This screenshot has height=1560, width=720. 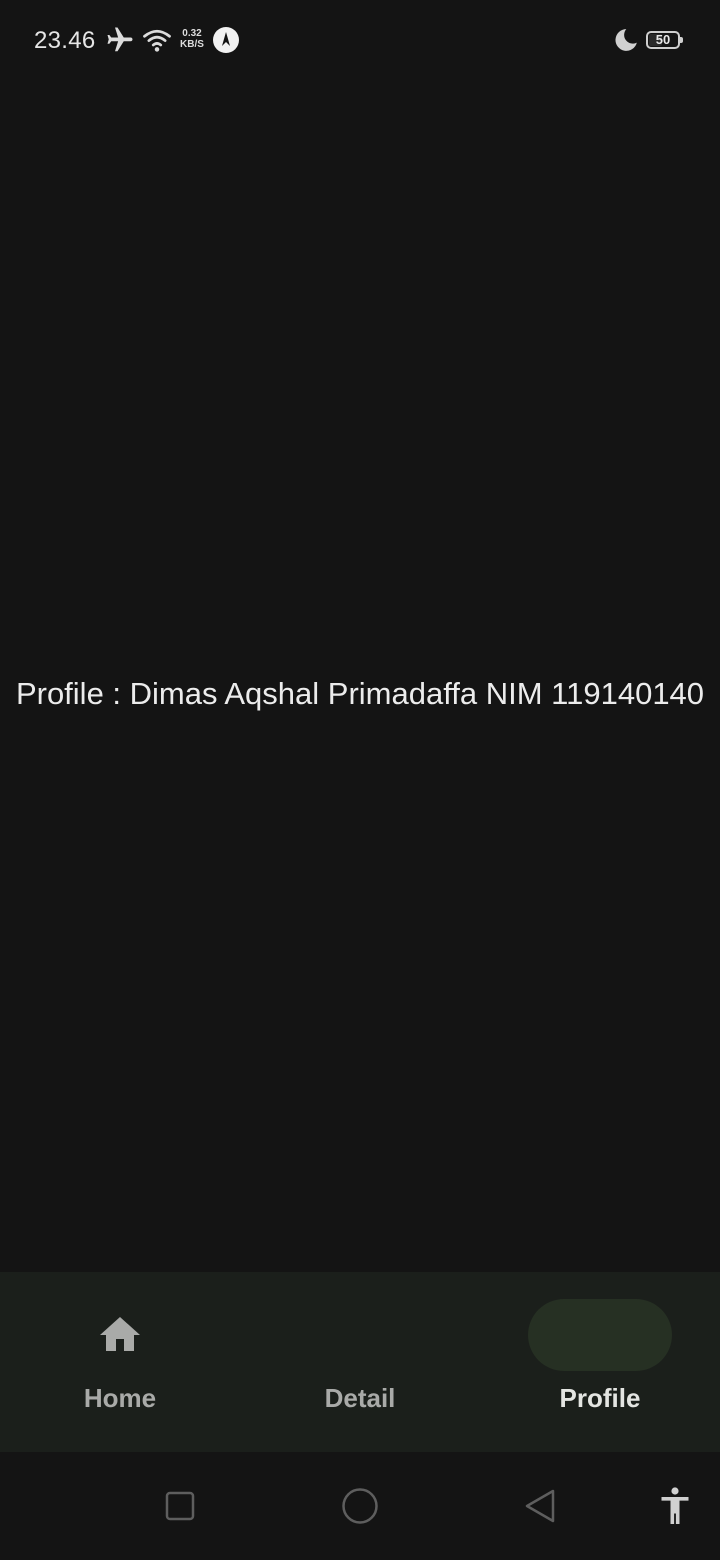 What do you see at coordinates (120, 40) in the screenshot?
I see `airplane-icon` at bounding box center [120, 40].